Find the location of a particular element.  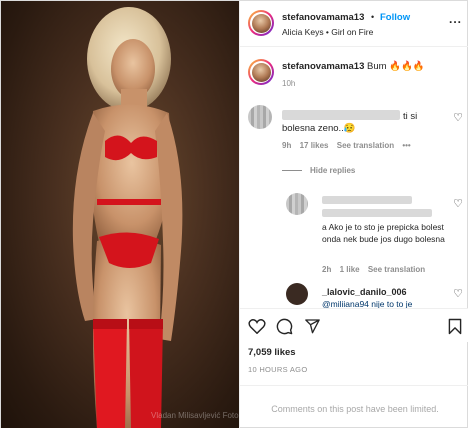

reply-2-avatar is located at coordinates (297, 294).